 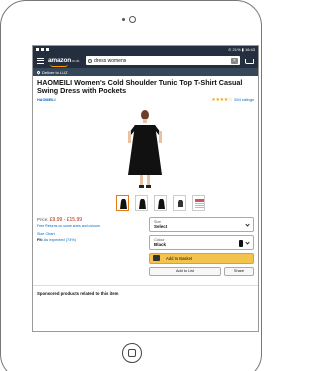 What do you see at coordinates (38, 72) in the screenshot?
I see `location-pin-icon` at bounding box center [38, 72].